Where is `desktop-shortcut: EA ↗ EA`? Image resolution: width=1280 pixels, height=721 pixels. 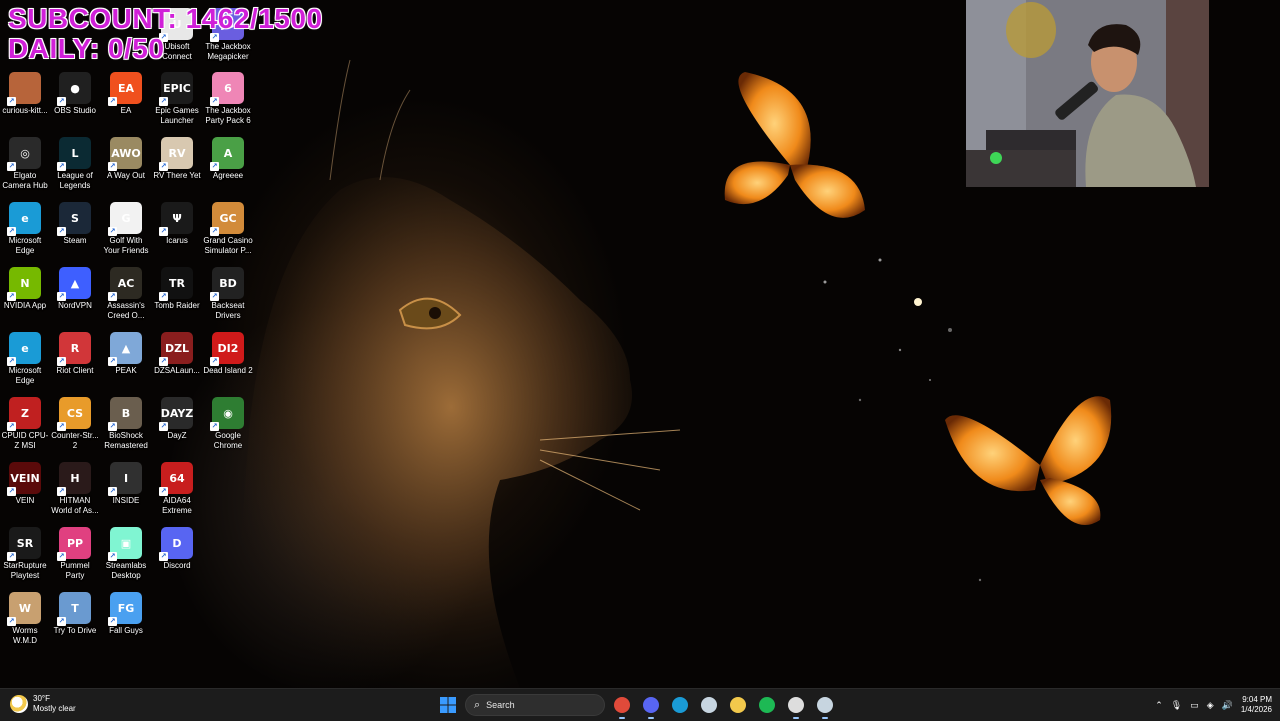 desktop-shortcut: EA ↗ EA is located at coordinates (126, 94).